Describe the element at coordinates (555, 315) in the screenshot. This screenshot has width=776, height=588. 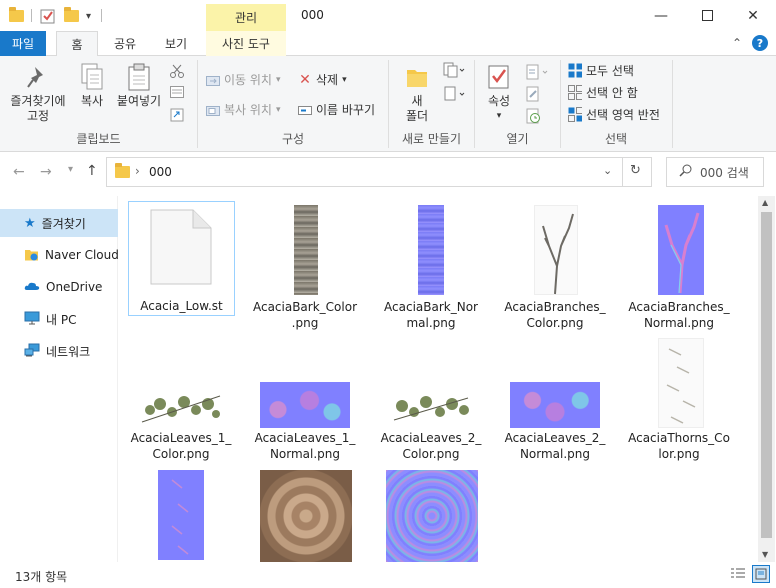
I see `file-name: AcaciaBranches_ Color.png` at that location.